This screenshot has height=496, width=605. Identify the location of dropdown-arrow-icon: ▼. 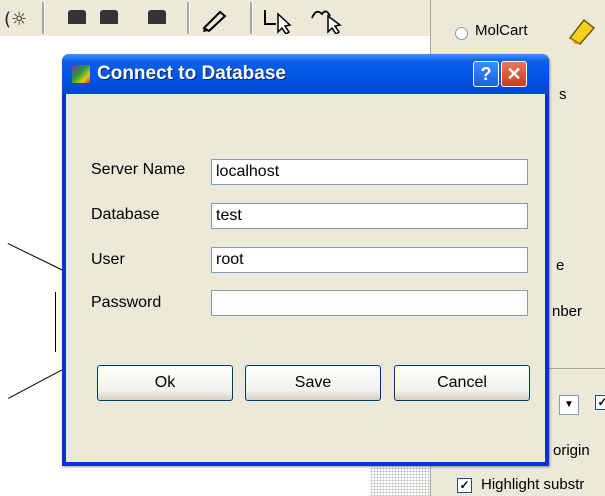
(569, 405).